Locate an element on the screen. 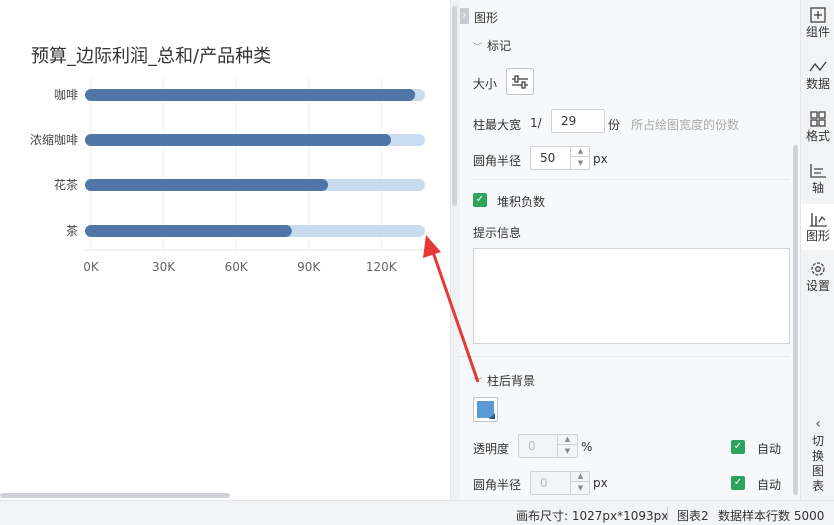  stack-negative-checkbox: ✓ is located at coordinates (480, 200).